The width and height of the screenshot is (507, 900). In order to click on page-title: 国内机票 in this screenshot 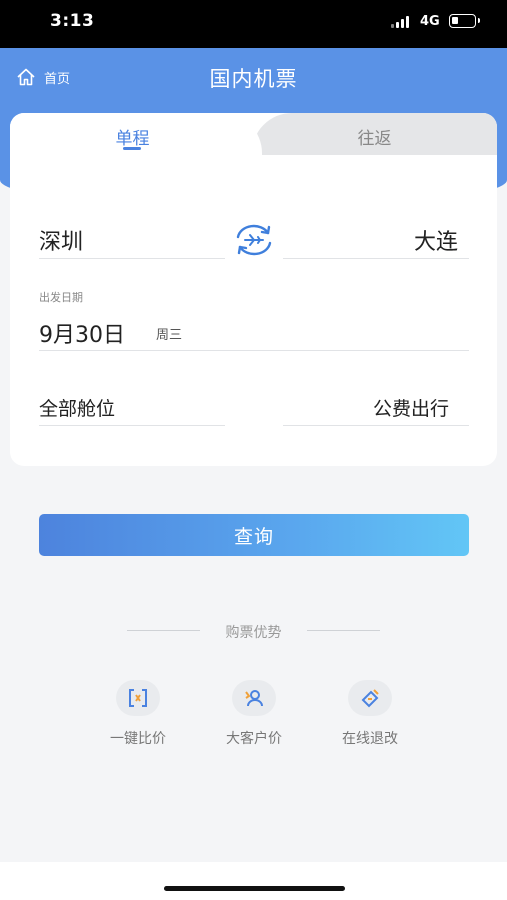, I will do `click(253, 79)`.